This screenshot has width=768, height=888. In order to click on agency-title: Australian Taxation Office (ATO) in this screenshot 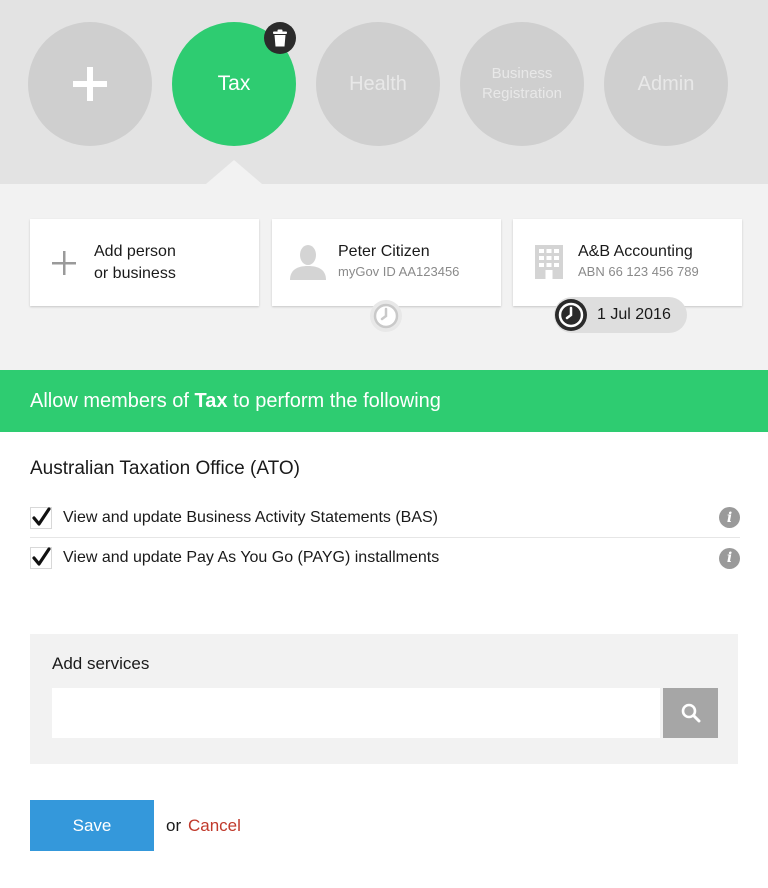, I will do `click(165, 468)`.